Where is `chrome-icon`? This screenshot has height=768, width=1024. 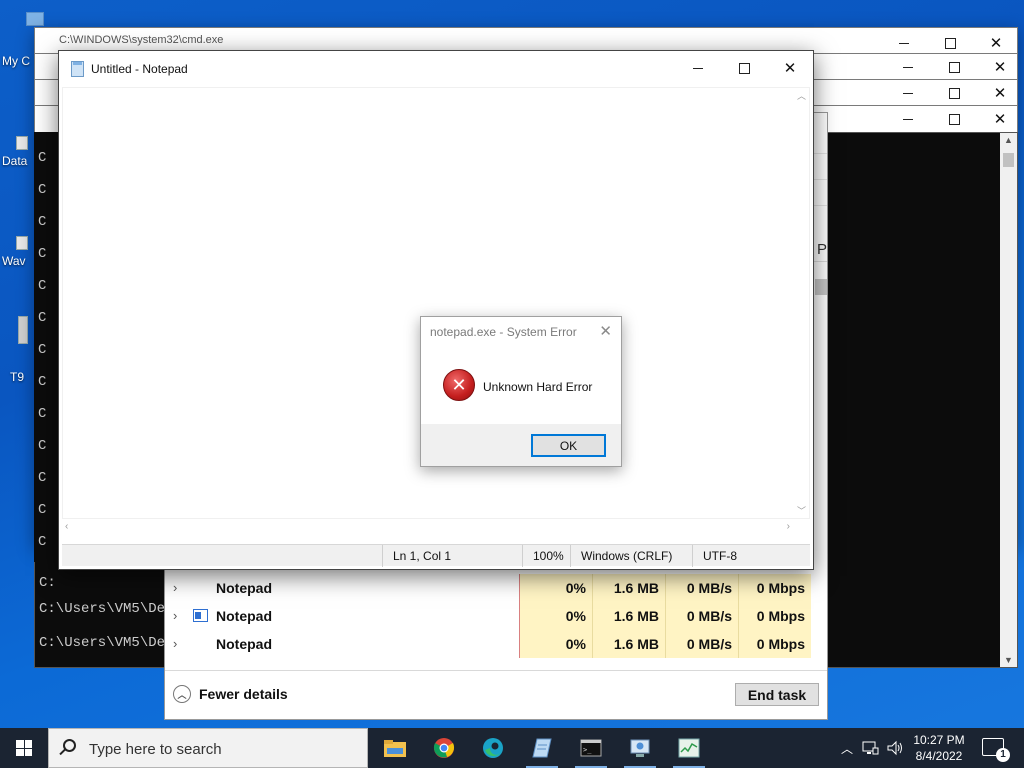 chrome-icon is located at coordinates (444, 748).